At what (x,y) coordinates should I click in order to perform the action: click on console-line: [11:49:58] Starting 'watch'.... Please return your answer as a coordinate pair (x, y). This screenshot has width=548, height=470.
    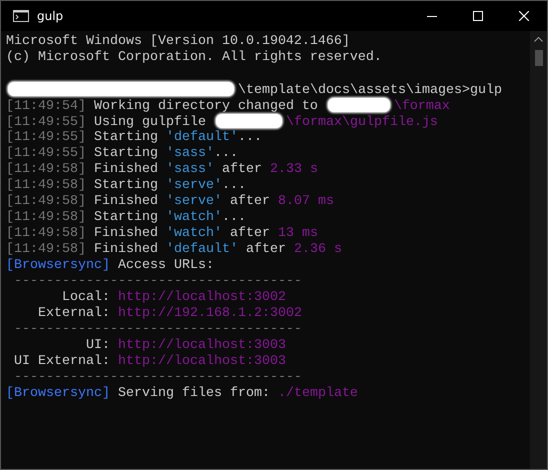
    Looking at the image, I should click on (126, 218).